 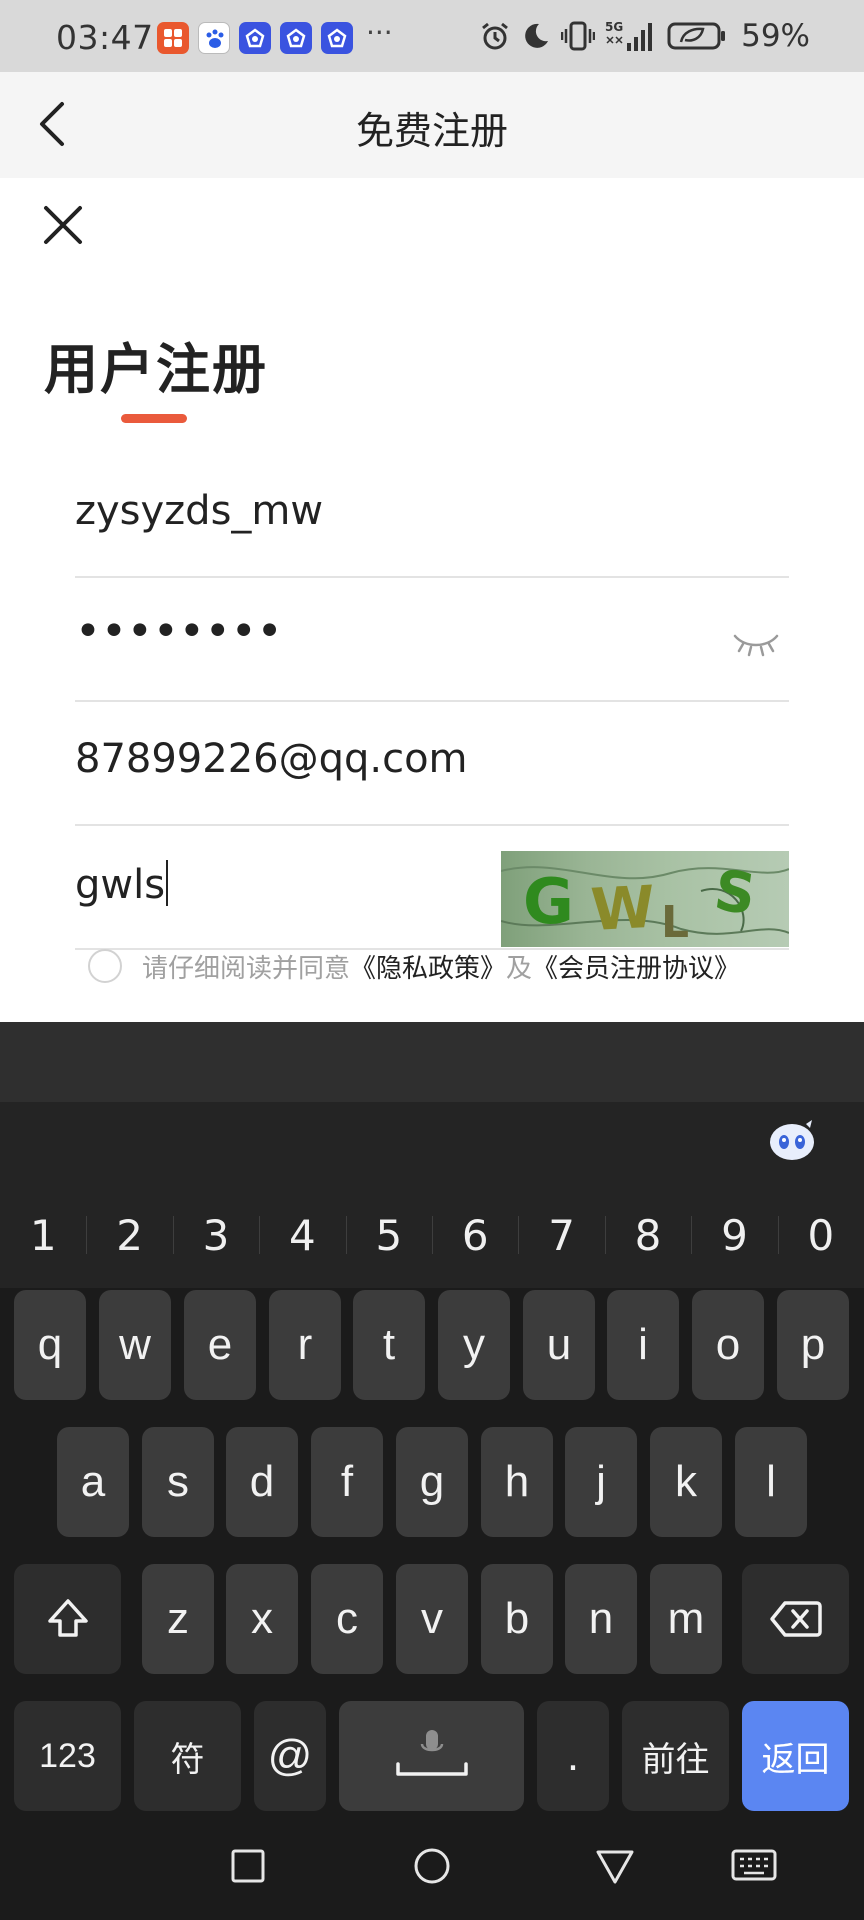 I want to click on key-f: f, so click(x=347, y=1482).